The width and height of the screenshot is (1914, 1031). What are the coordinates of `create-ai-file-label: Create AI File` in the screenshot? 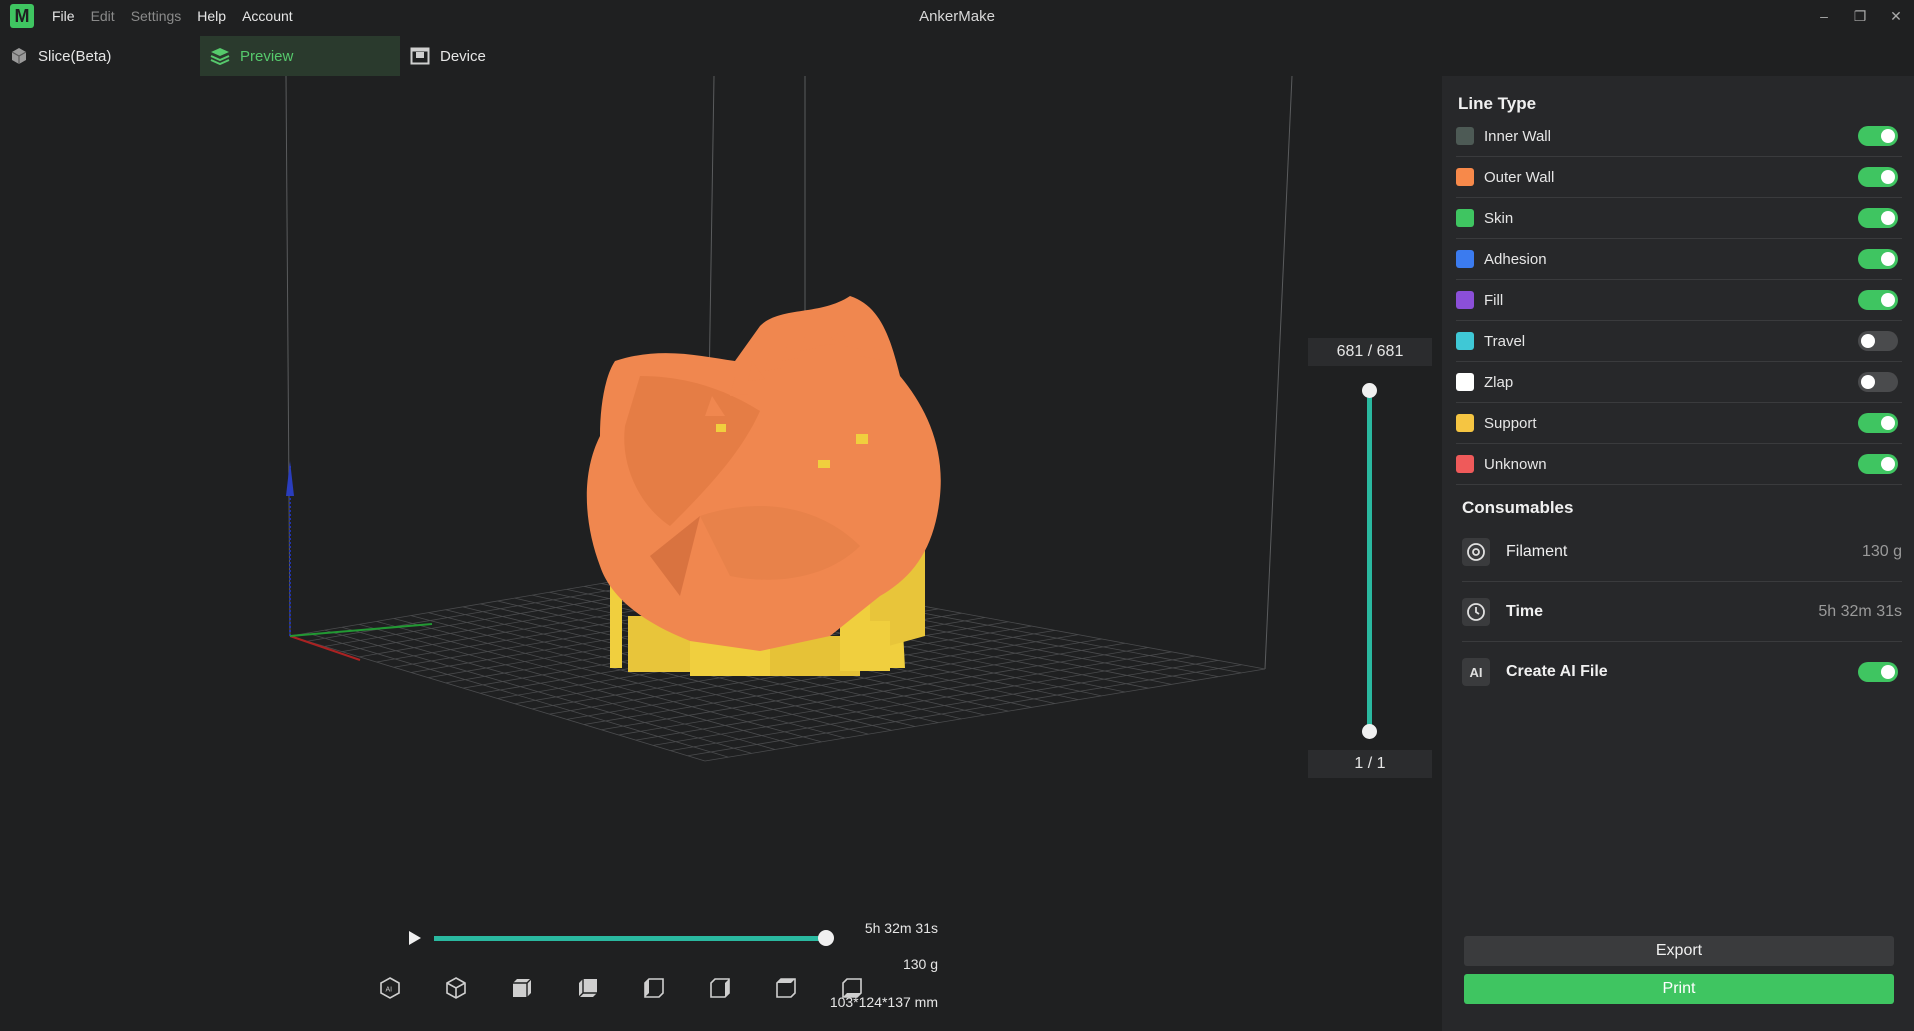 It's located at (1557, 671).